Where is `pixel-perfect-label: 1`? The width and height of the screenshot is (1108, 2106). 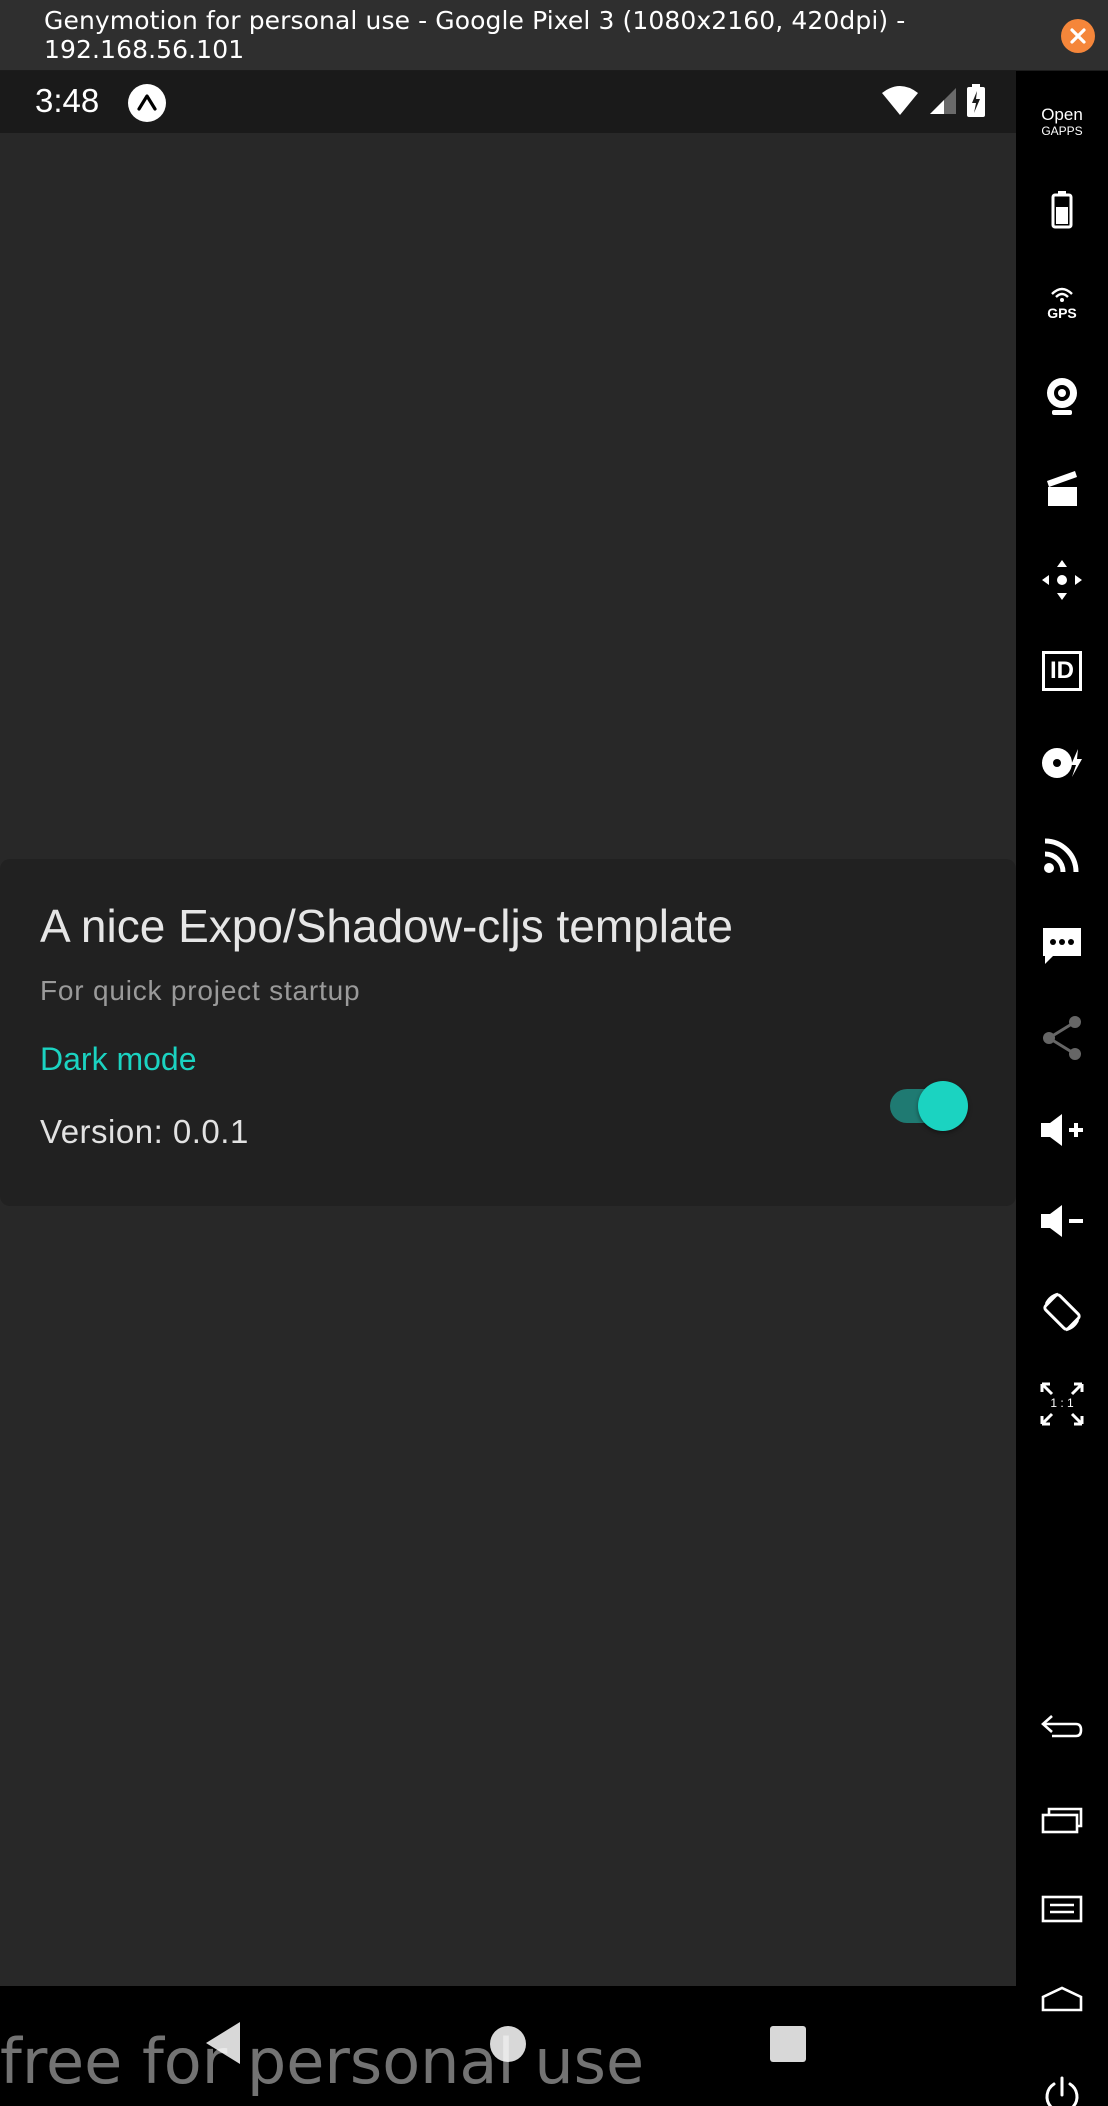 pixel-perfect-label: 1 is located at coordinates (1062, 1403).